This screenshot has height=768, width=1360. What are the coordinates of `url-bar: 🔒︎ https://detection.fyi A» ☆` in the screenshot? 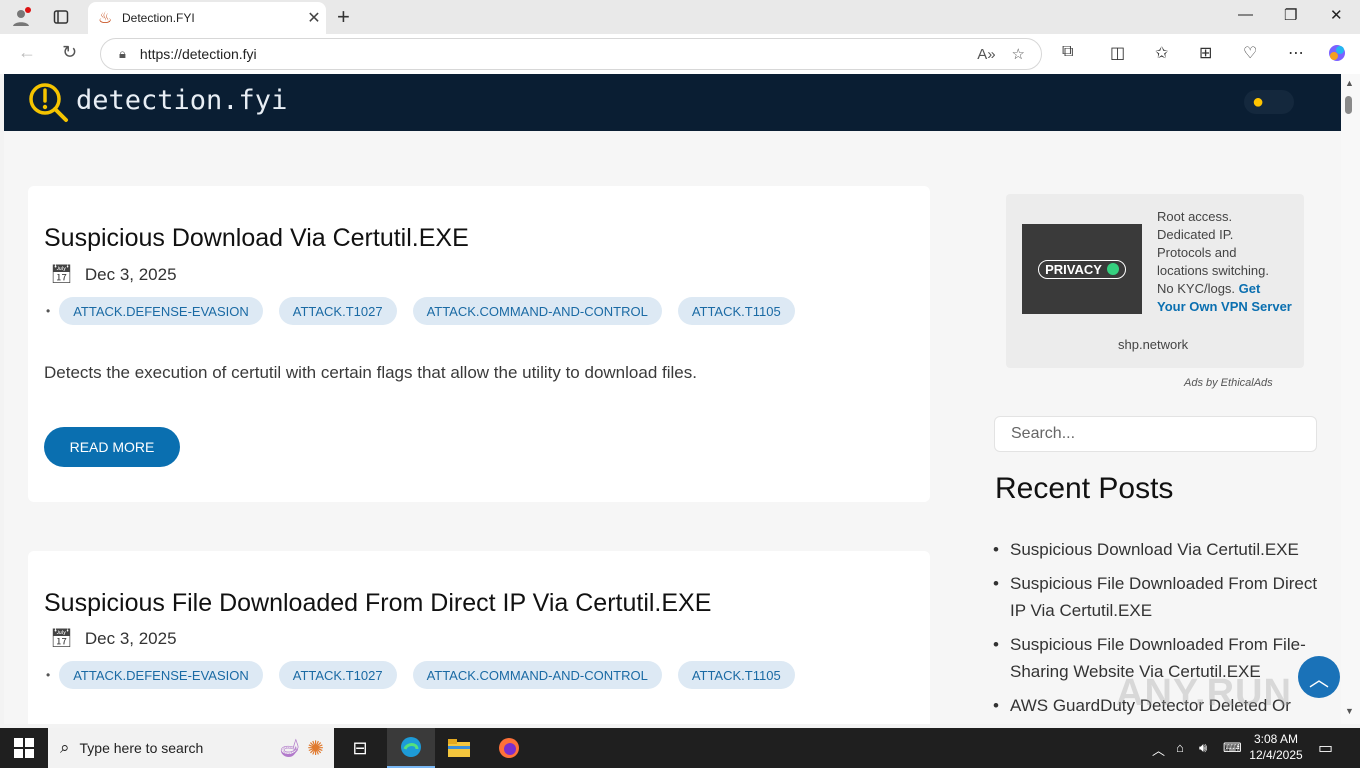 It's located at (571, 54).